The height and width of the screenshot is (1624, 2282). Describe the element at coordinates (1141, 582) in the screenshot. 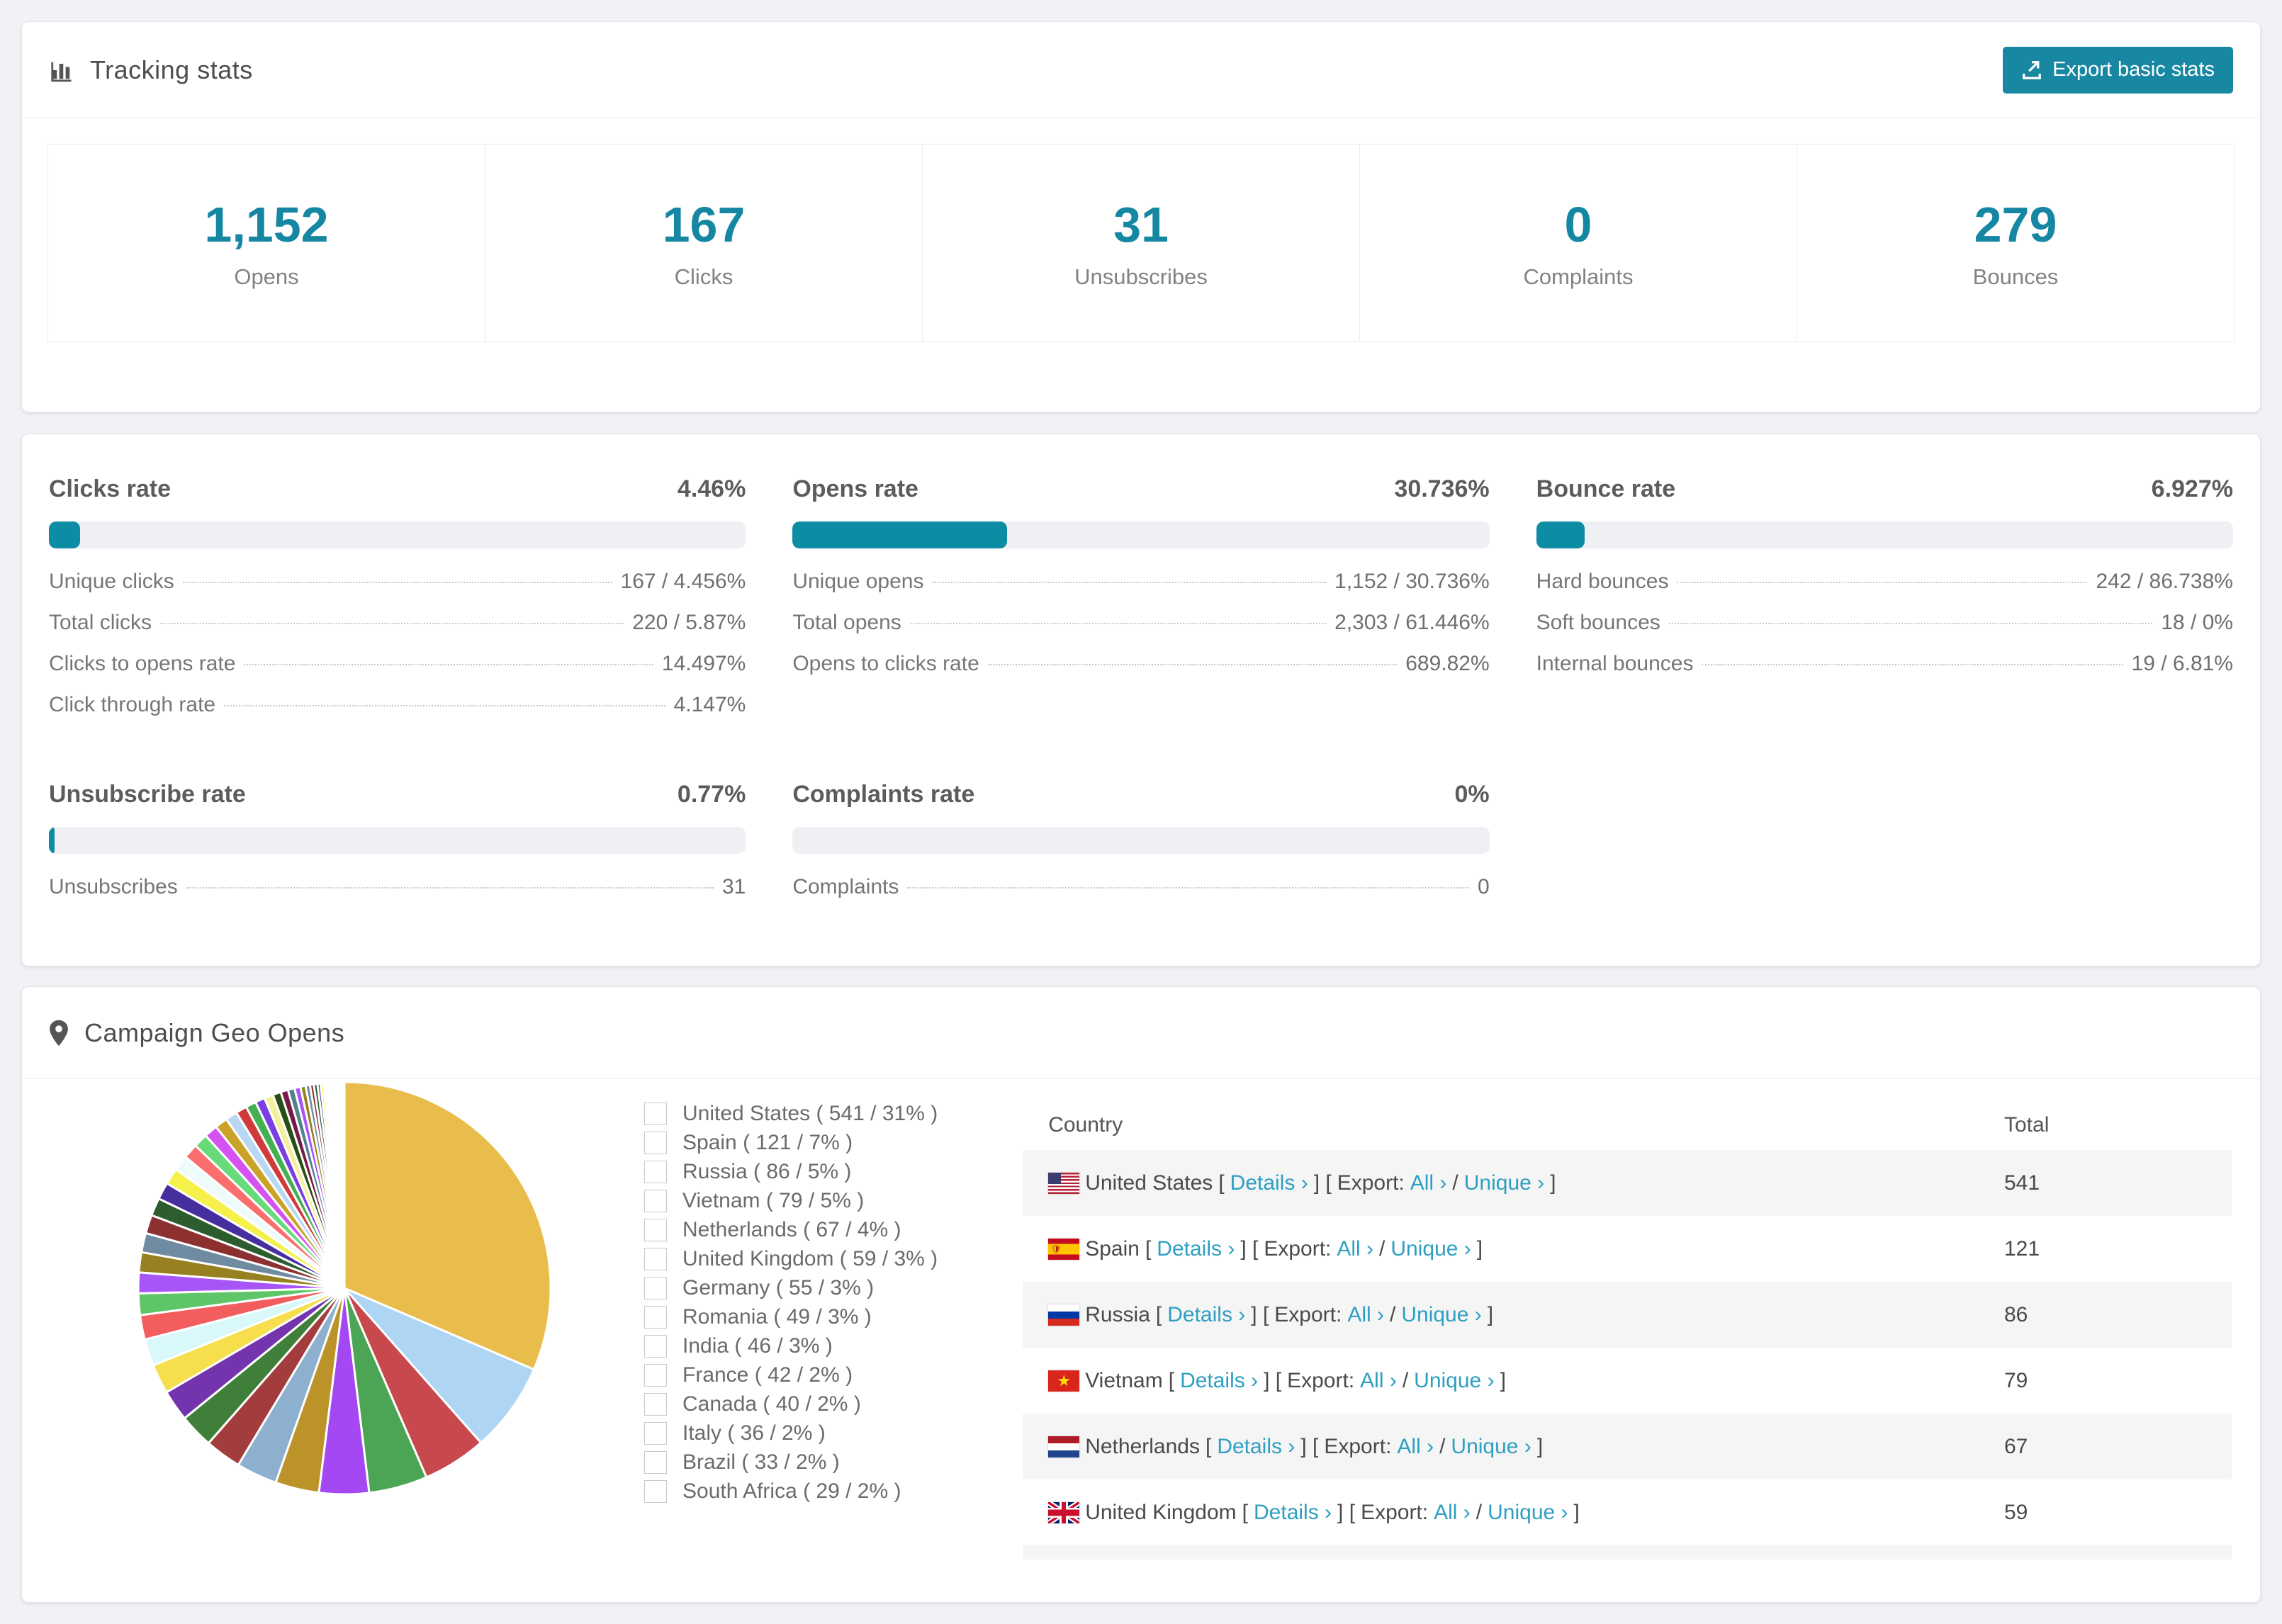

I see `rate-row: Unique opens 1,152 / 30.736%` at that location.